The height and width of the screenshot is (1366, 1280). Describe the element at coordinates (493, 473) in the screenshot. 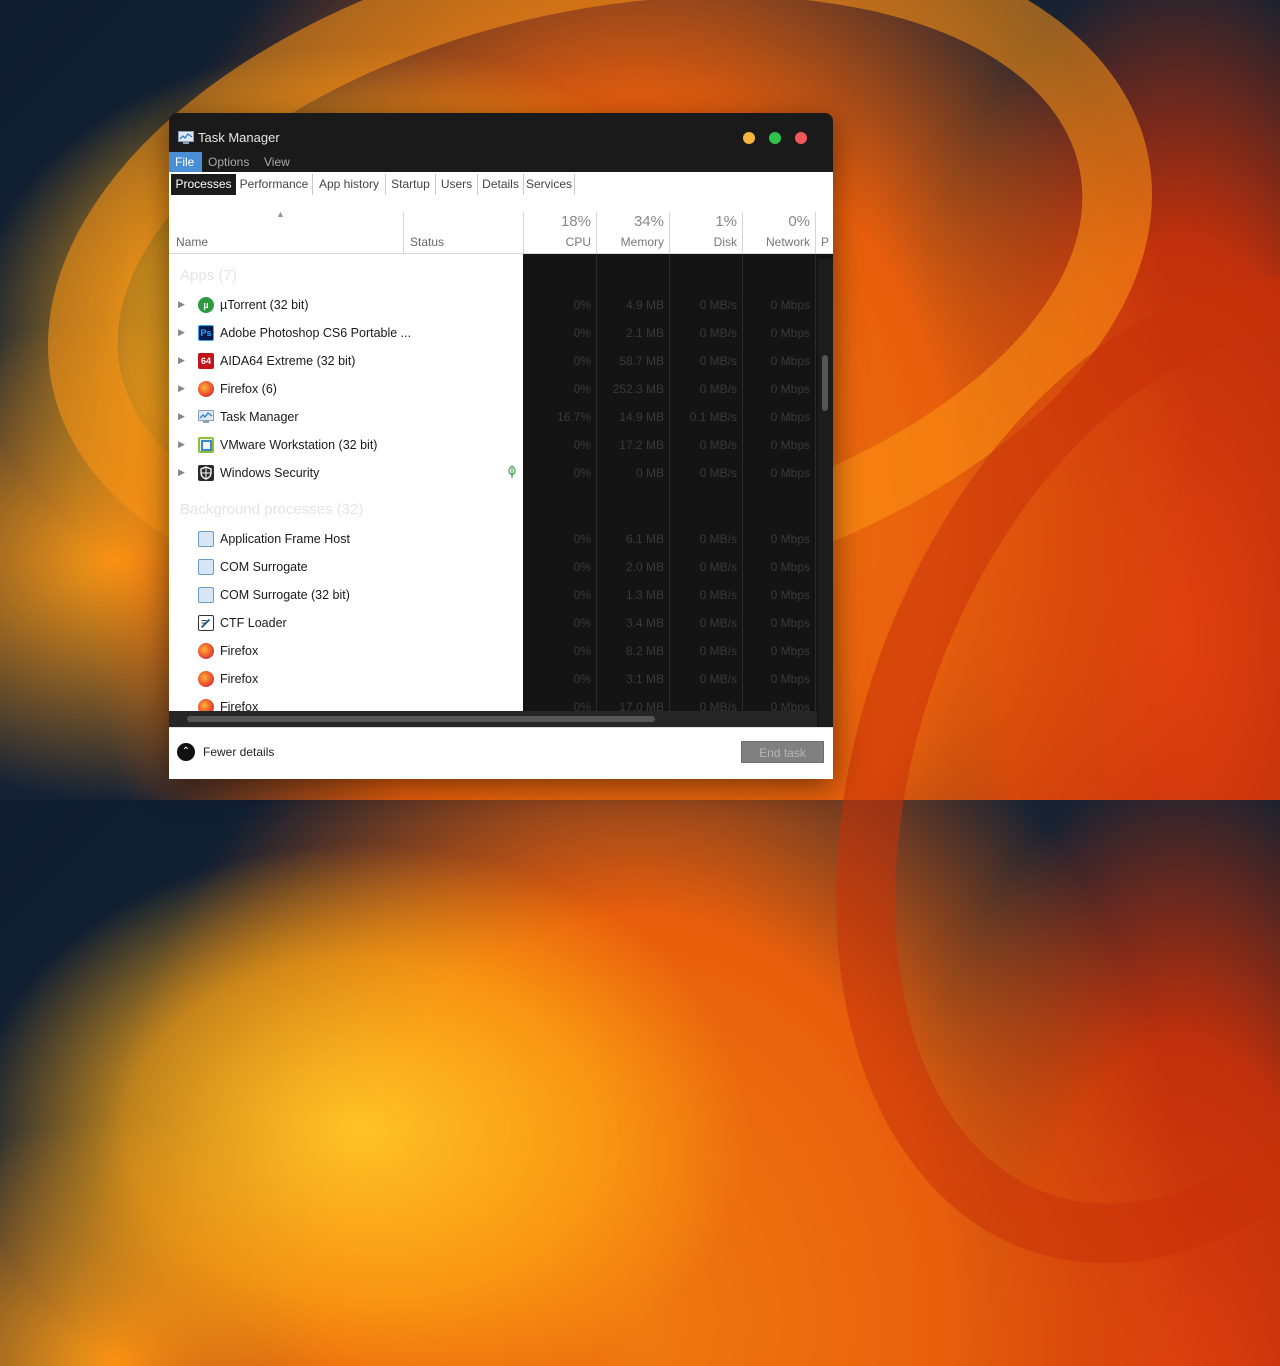

I see `table-row: ▶ Windows Security 0% 0 MB 0 MB/s 0 Mbps` at that location.